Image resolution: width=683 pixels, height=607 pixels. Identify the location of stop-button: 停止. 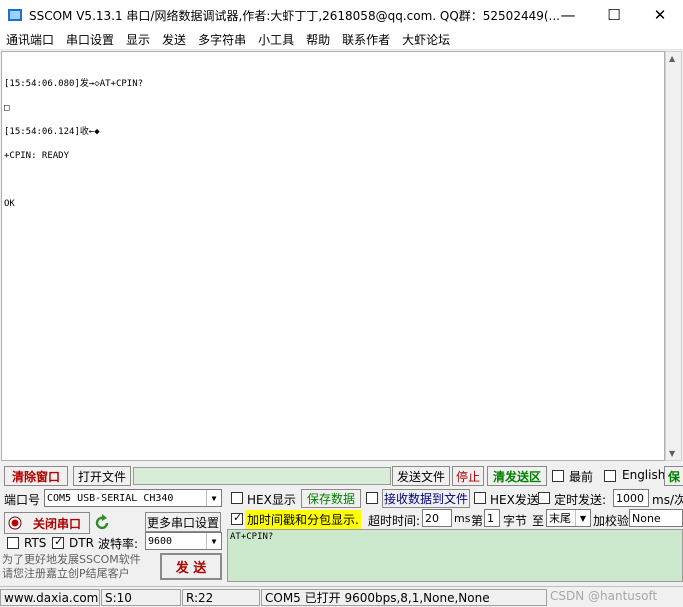
(468, 476).